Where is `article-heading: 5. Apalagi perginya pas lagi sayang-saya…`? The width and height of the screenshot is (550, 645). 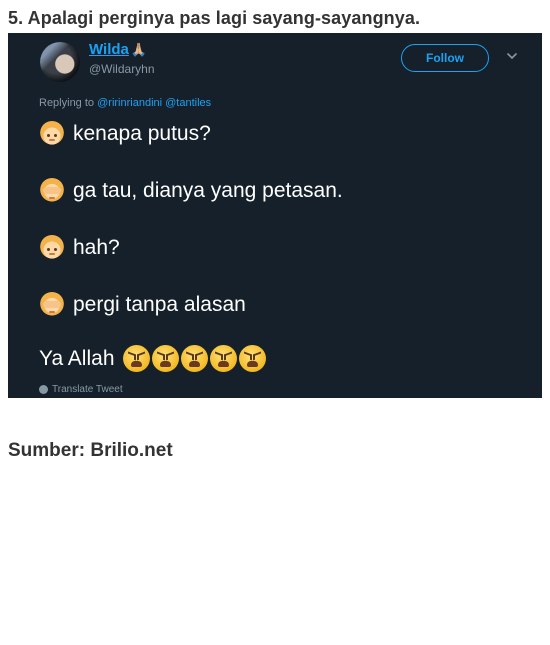
article-heading: 5. Apalagi perginya pas lagi sayang-saya… is located at coordinates (214, 18).